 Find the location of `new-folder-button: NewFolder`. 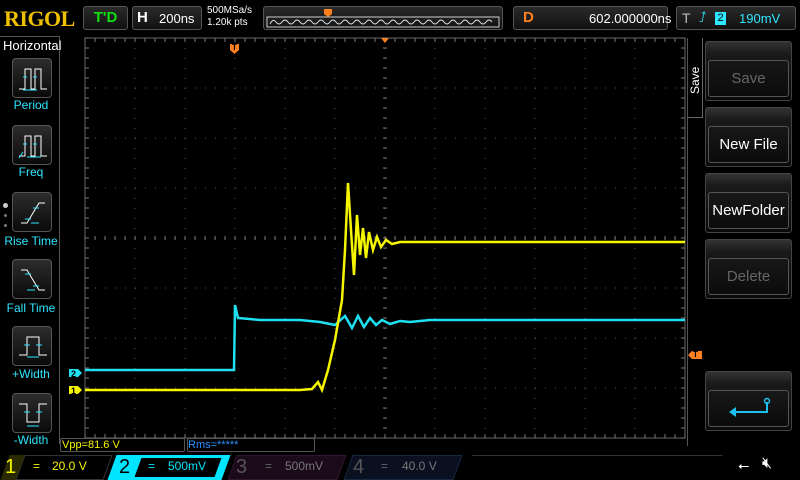

new-folder-button: NewFolder is located at coordinates (748, 203).